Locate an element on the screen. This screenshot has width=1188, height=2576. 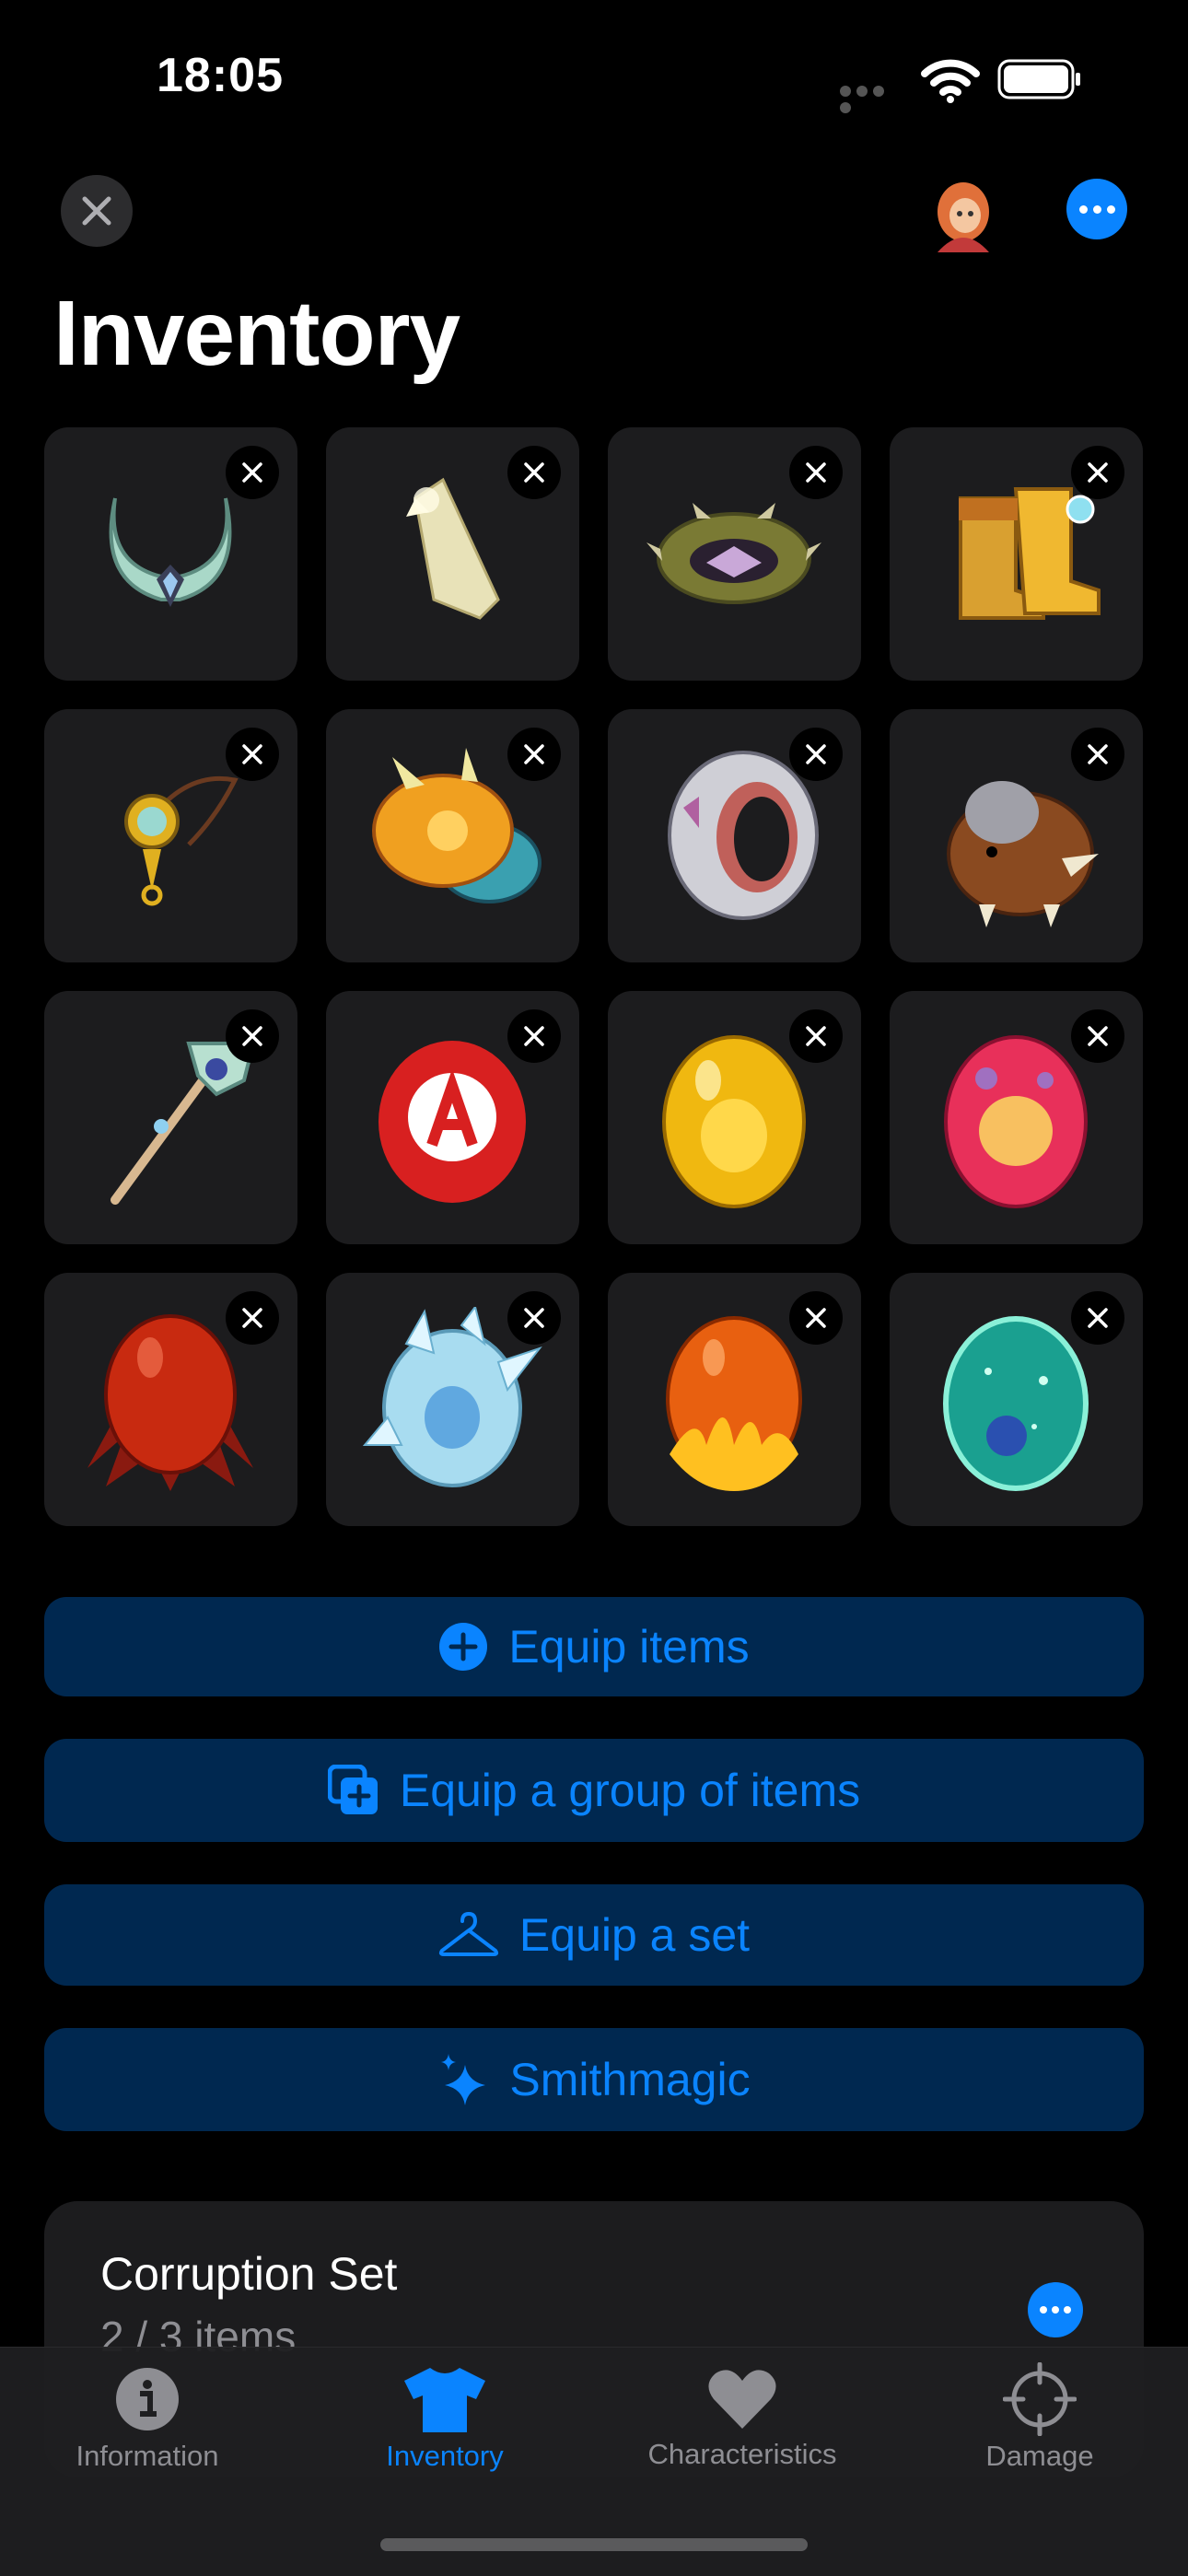
equip-set-label: Equip a set is located at coordinates (634, 1935).